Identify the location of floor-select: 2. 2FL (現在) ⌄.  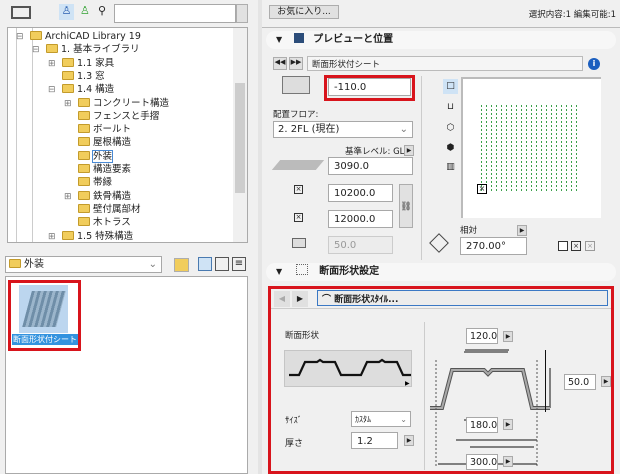
(343, 129).